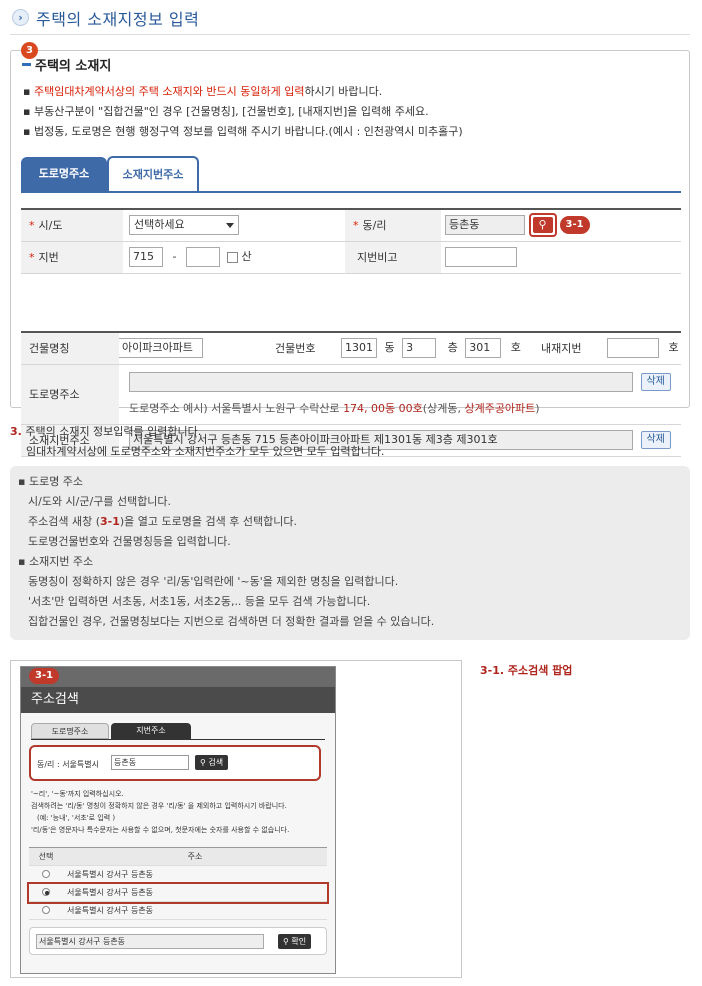  I want to click on page-title: 주택의 소재지정보 입력, so click(118, 19).